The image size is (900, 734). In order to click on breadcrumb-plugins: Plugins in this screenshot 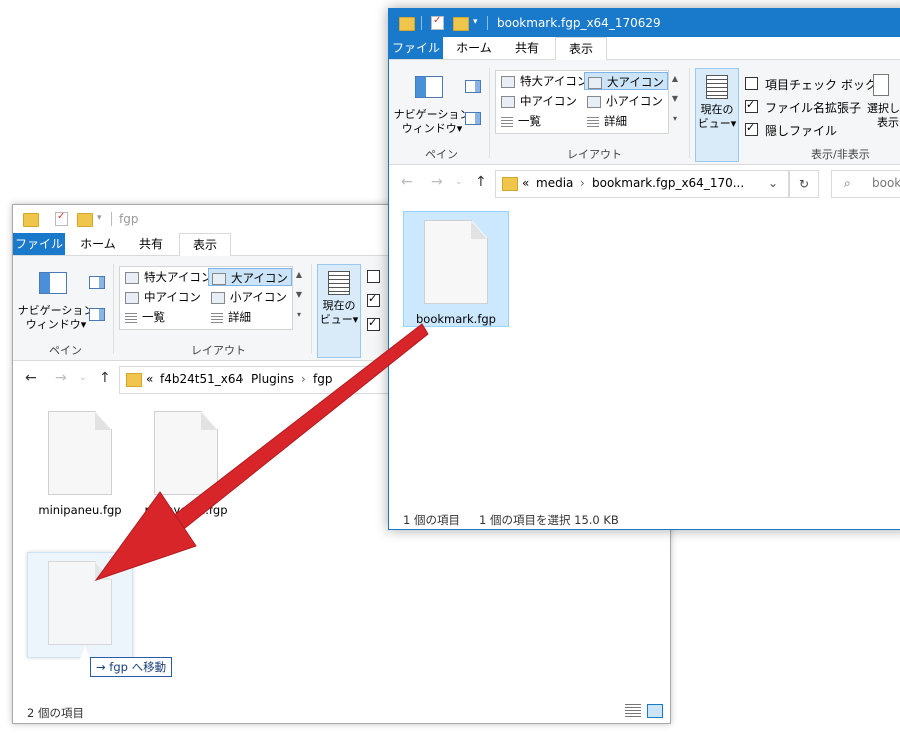, I will do `click(272, 379)`.